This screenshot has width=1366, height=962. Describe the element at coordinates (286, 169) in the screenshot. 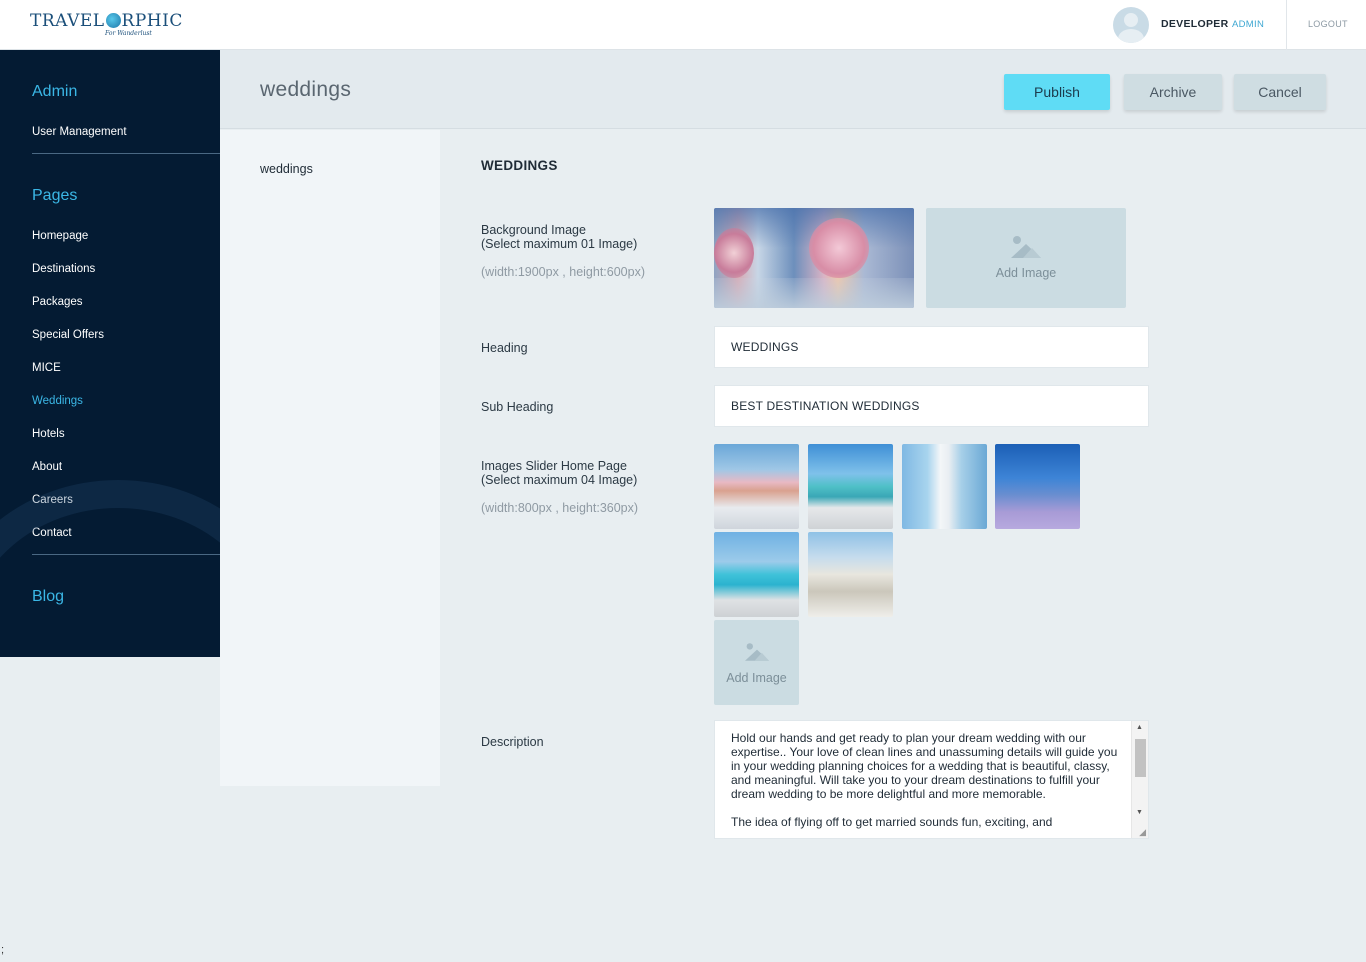

I see `subnav-item-weddings: weddings` at that location.